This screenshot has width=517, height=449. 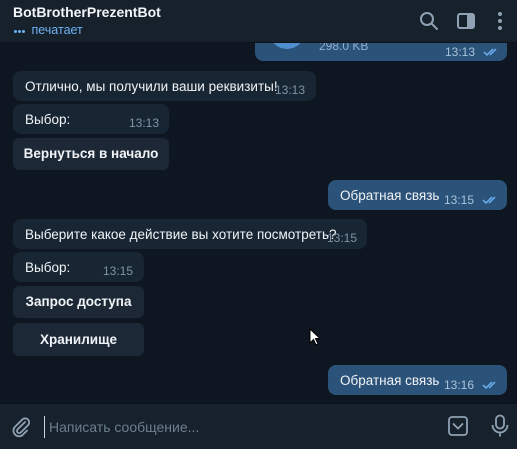 I want to click on keyboard-toggle-icon, so click(x=458, y=426).